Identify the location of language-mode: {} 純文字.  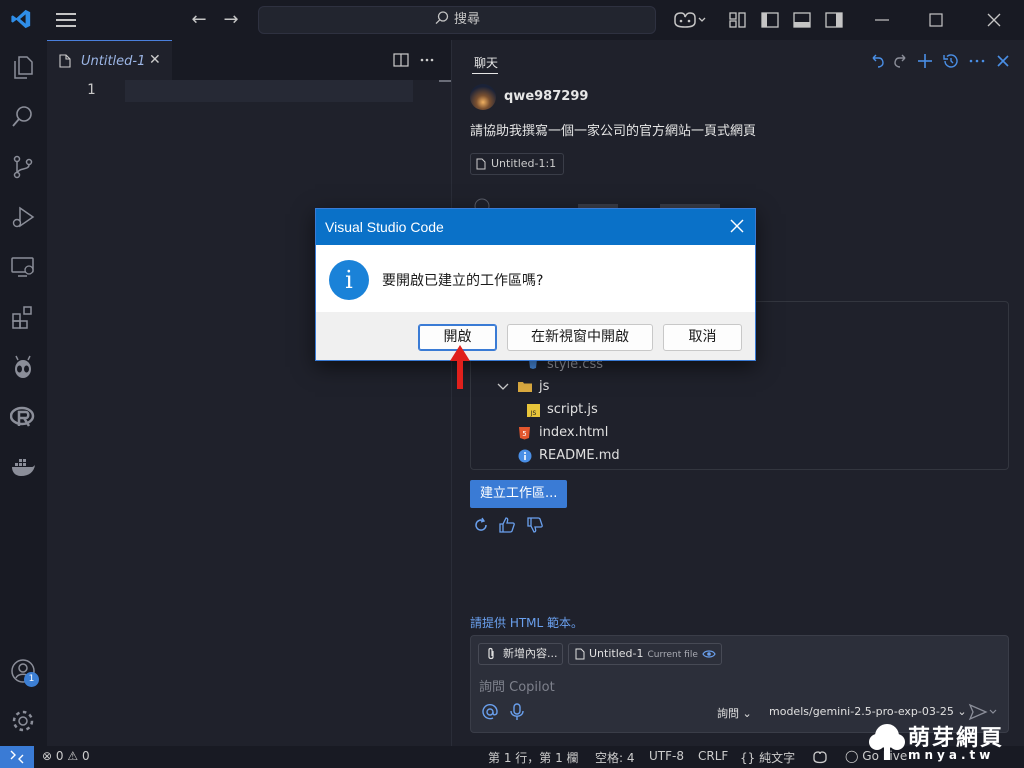
(767, 757).